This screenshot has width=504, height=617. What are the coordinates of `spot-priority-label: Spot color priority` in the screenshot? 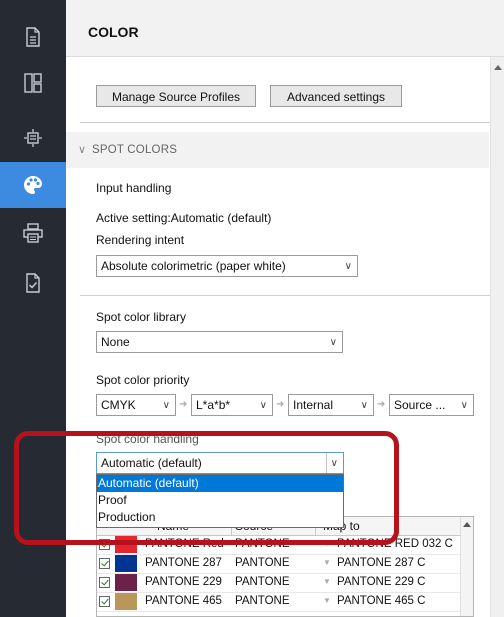 It's located at (143, 380).